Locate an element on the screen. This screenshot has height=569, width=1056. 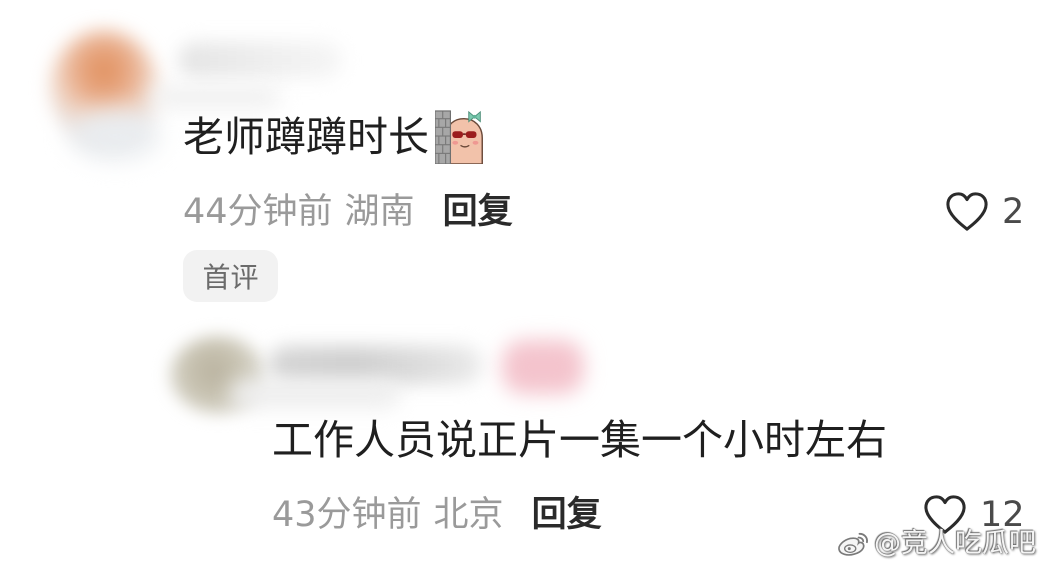
first-comment-badge: 首评 is located at coordinates (230, 276).